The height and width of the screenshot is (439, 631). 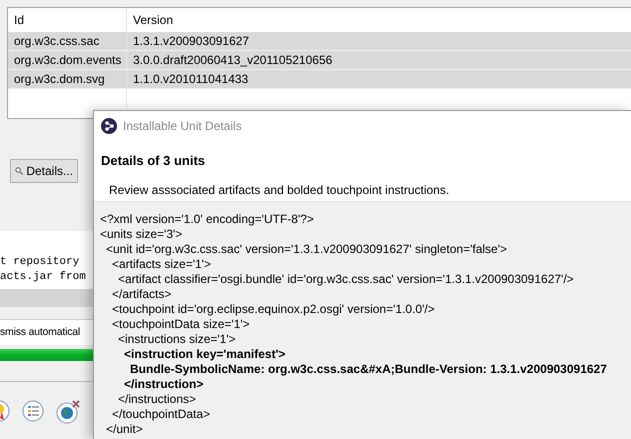 What do you see at coordinates (153, 20) in the screenshot?
I see `column-header: Version` at bounding box center [153, 20].